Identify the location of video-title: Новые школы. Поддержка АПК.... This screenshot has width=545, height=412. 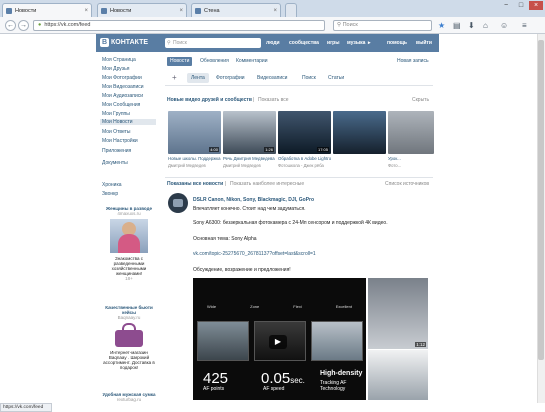
(194, 158).